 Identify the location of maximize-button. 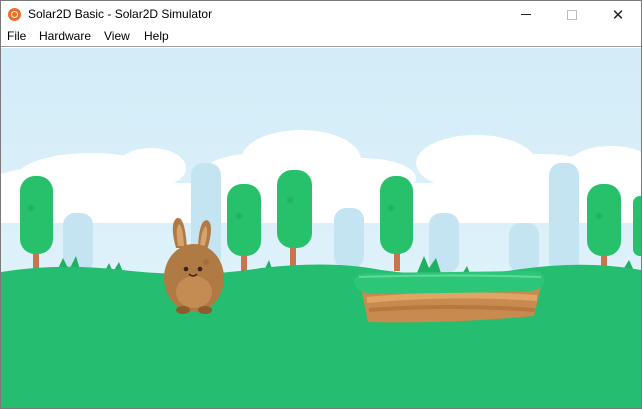
(572, 14).